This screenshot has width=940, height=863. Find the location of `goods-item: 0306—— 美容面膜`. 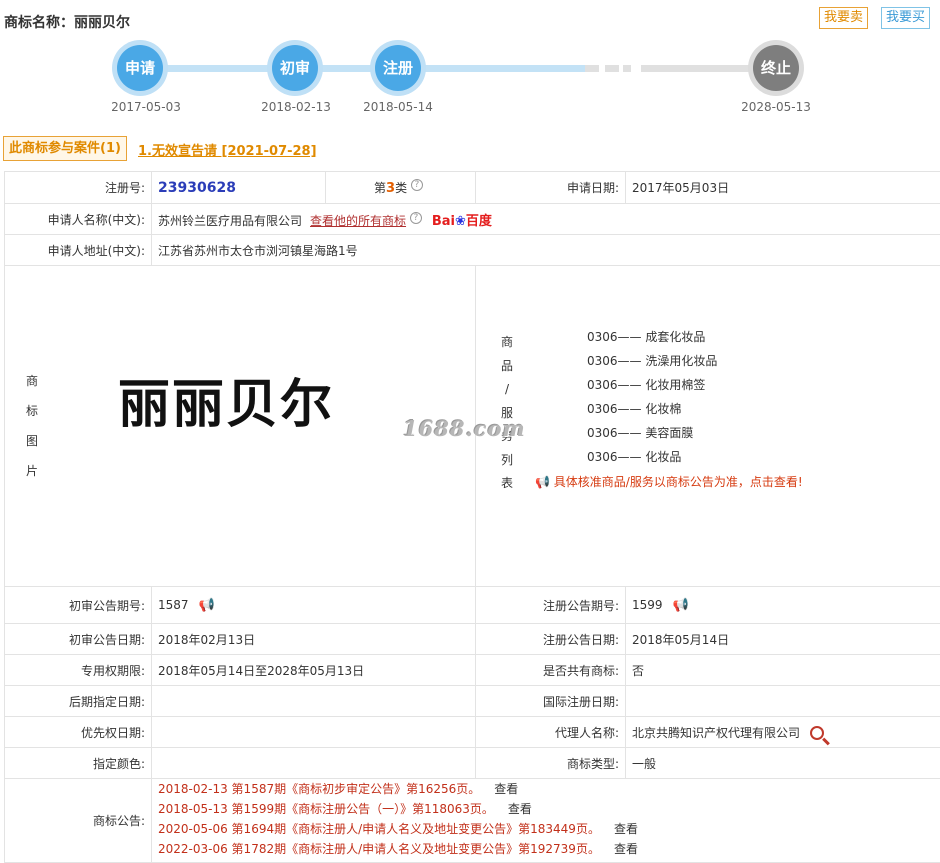

goods-item: 0306—— 美容面膜 is located at coordinates (652, 436).